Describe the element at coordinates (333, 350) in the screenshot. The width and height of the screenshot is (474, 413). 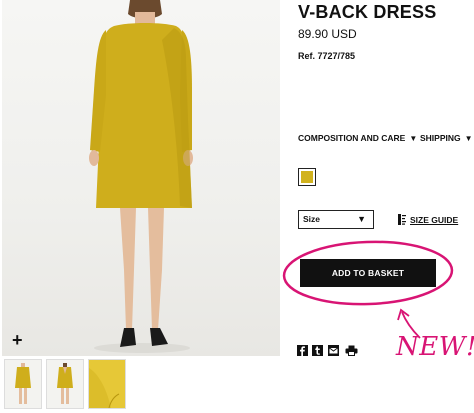
I see `email-icon` at that location.